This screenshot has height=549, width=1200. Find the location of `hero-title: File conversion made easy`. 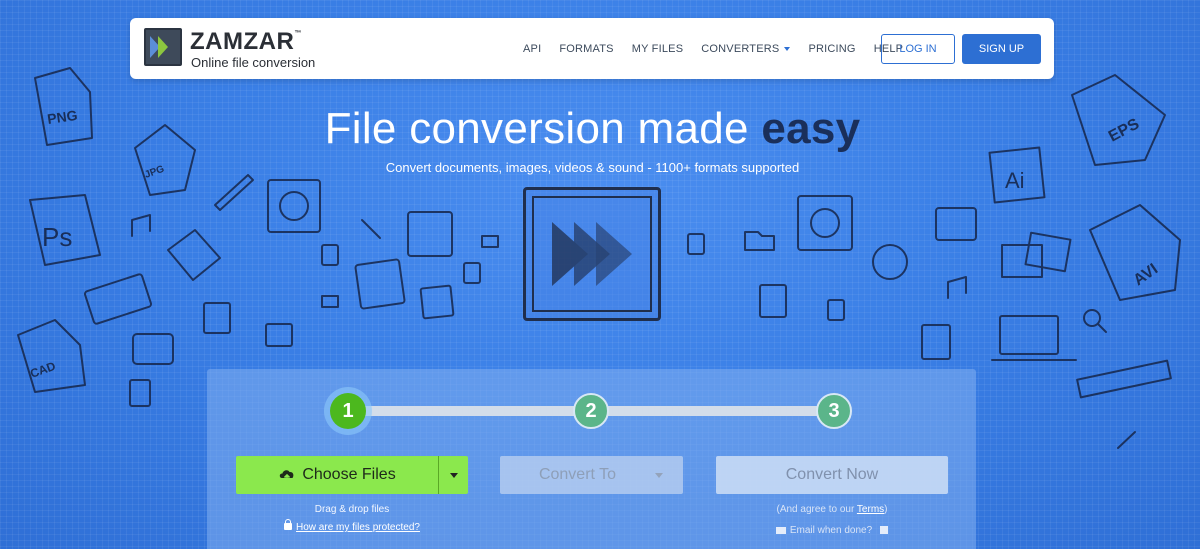

hero-title: File conversion made easy is located at coordinates (592, 129).